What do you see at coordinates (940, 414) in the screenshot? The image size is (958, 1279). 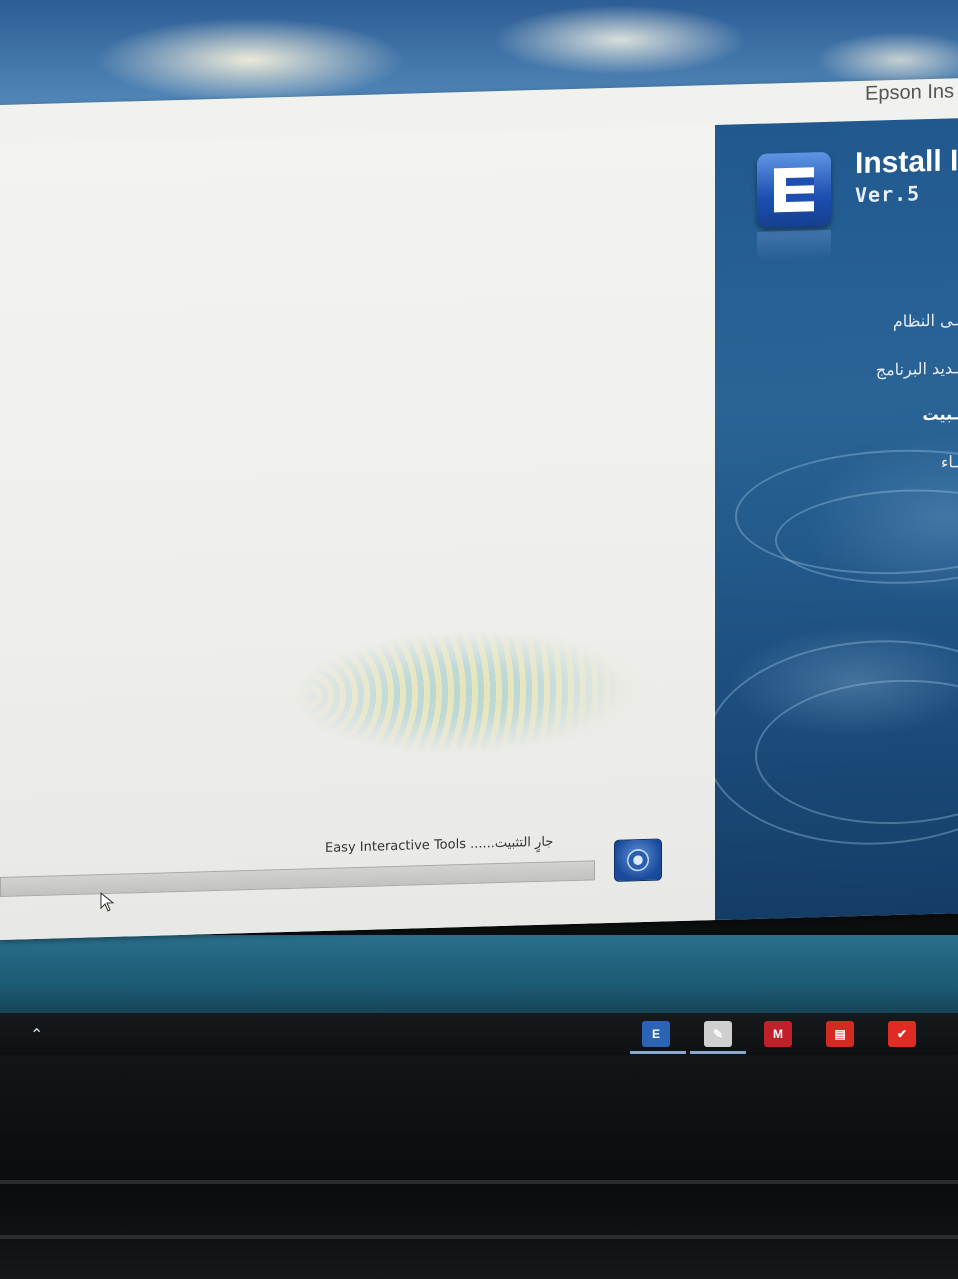 I see `step-item-current: ـبيت` at bounding box center [940, 414].